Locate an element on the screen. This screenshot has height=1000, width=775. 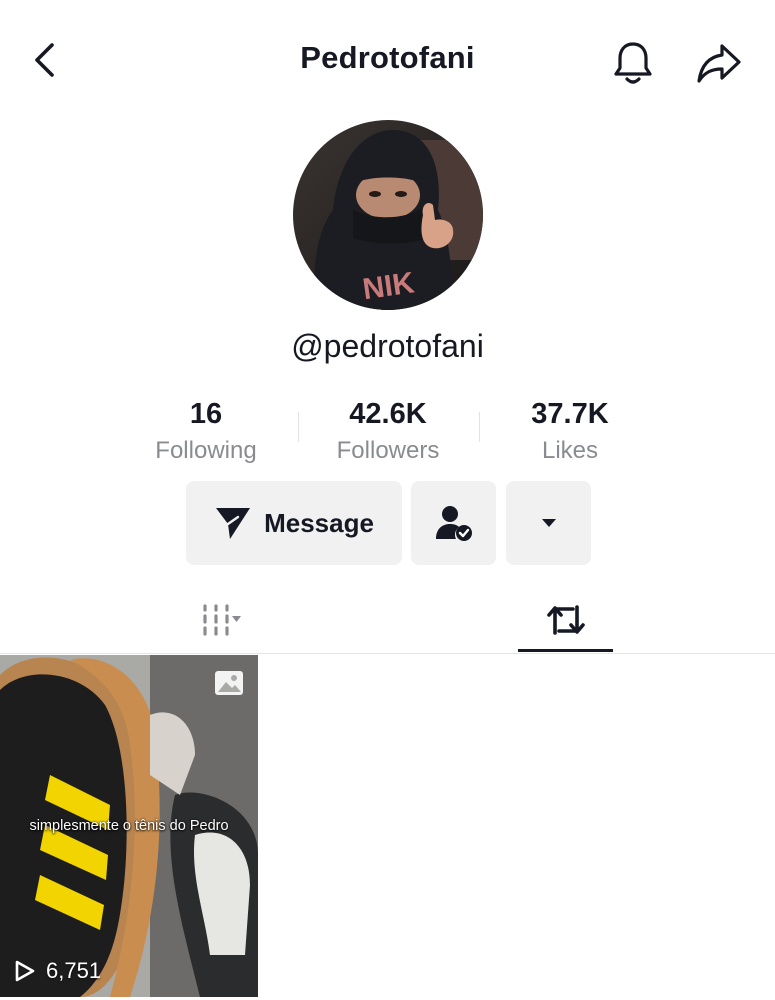
followers-count: 42.6K is located at coordinates (388, 414).